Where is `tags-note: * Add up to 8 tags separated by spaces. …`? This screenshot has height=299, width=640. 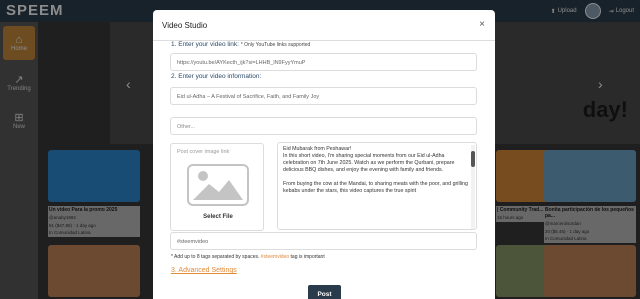 tags-note: * Add up to 8 tags separated by spaces. … is located at coordinates (248, 257).